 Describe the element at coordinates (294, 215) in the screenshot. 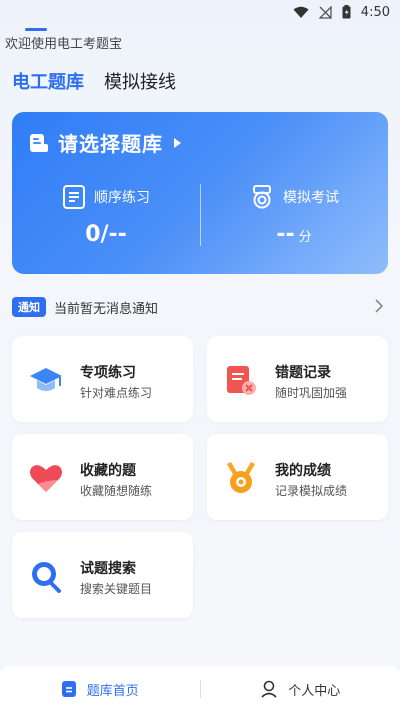

I see `mock-exam: 模拟考试 -- 分` at that location.